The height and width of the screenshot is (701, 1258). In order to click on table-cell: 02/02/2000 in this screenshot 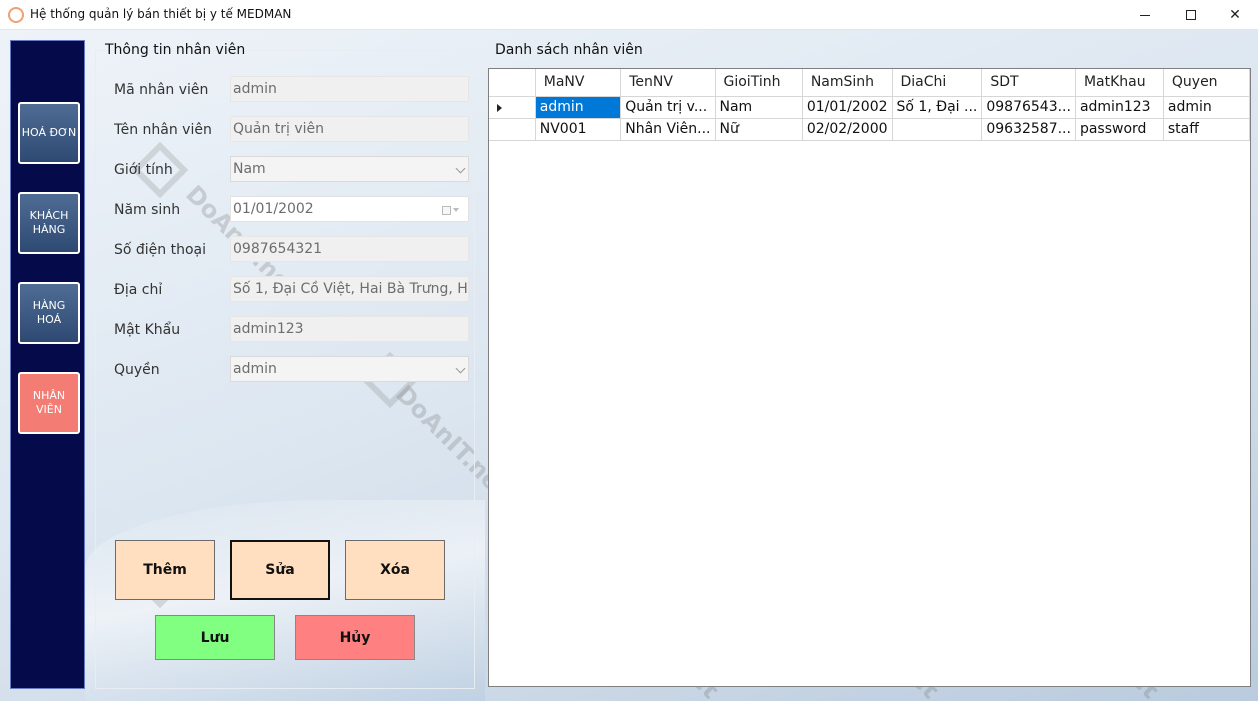, I will do `click(847, 129)`.